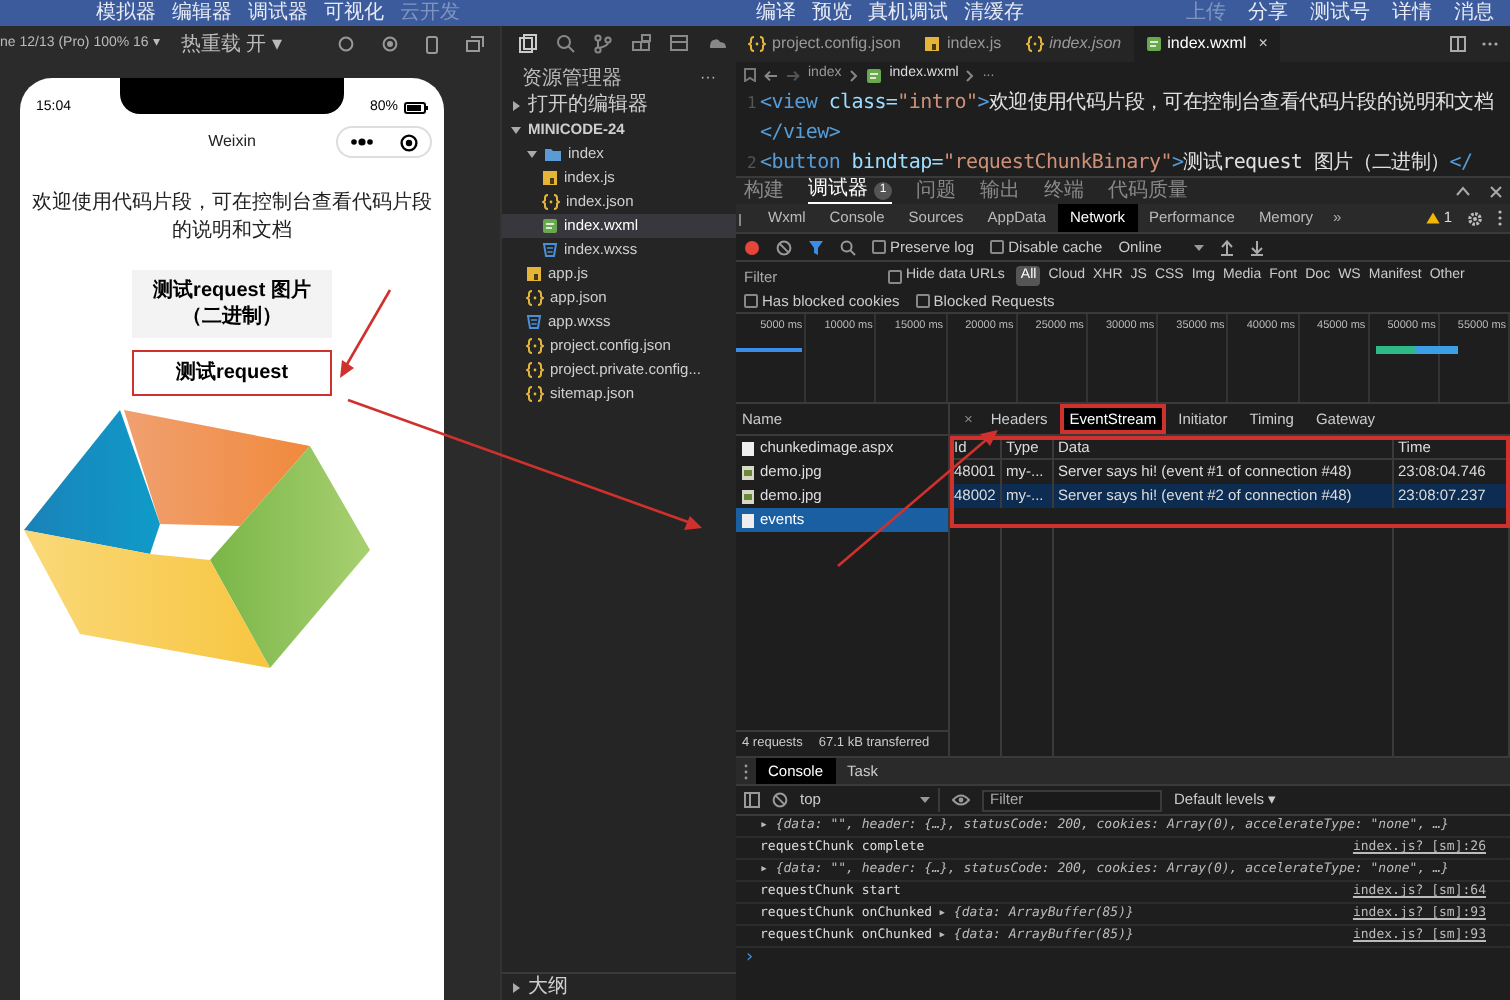 The image size is (1510, 1000). I want to click on editor-tab: index.json, so click(1073, 44).